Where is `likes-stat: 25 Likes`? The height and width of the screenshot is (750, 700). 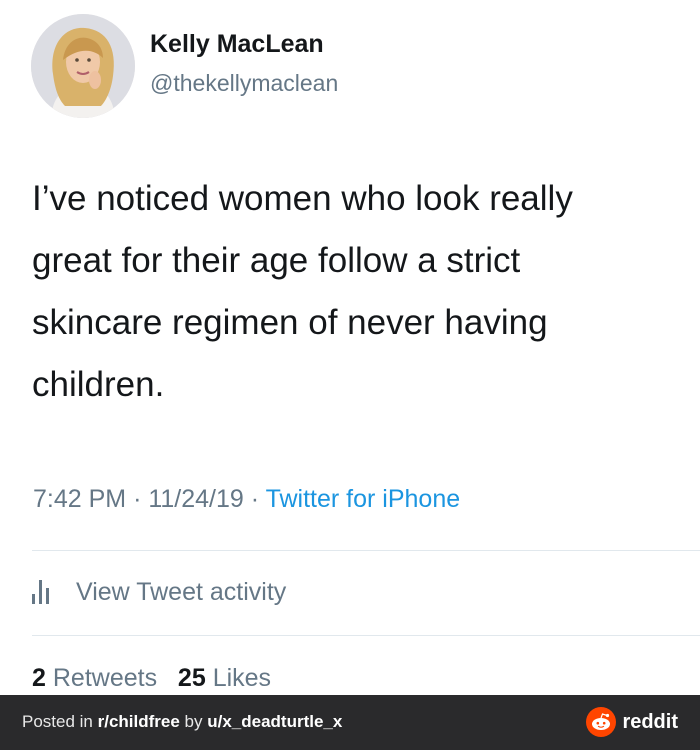 likes-stat: 25 Likes is located at coordinates (224, 678).